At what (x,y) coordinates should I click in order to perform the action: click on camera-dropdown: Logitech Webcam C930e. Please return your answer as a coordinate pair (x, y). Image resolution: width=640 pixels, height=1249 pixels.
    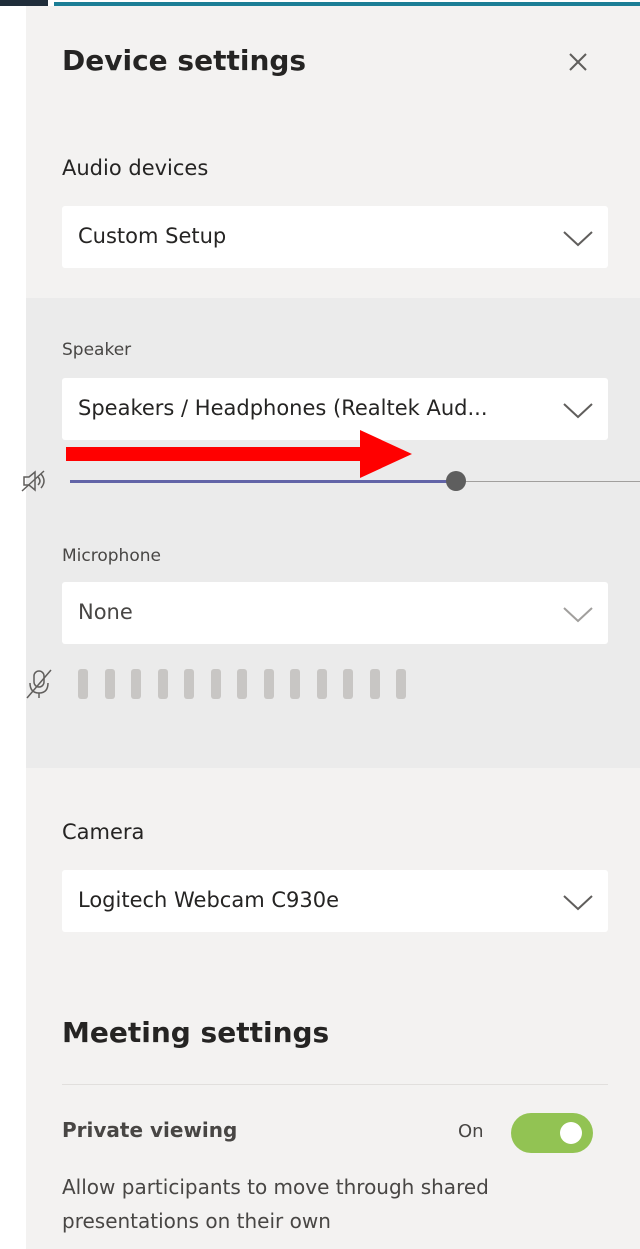
    Looking at the image, I should click on (335, 901).